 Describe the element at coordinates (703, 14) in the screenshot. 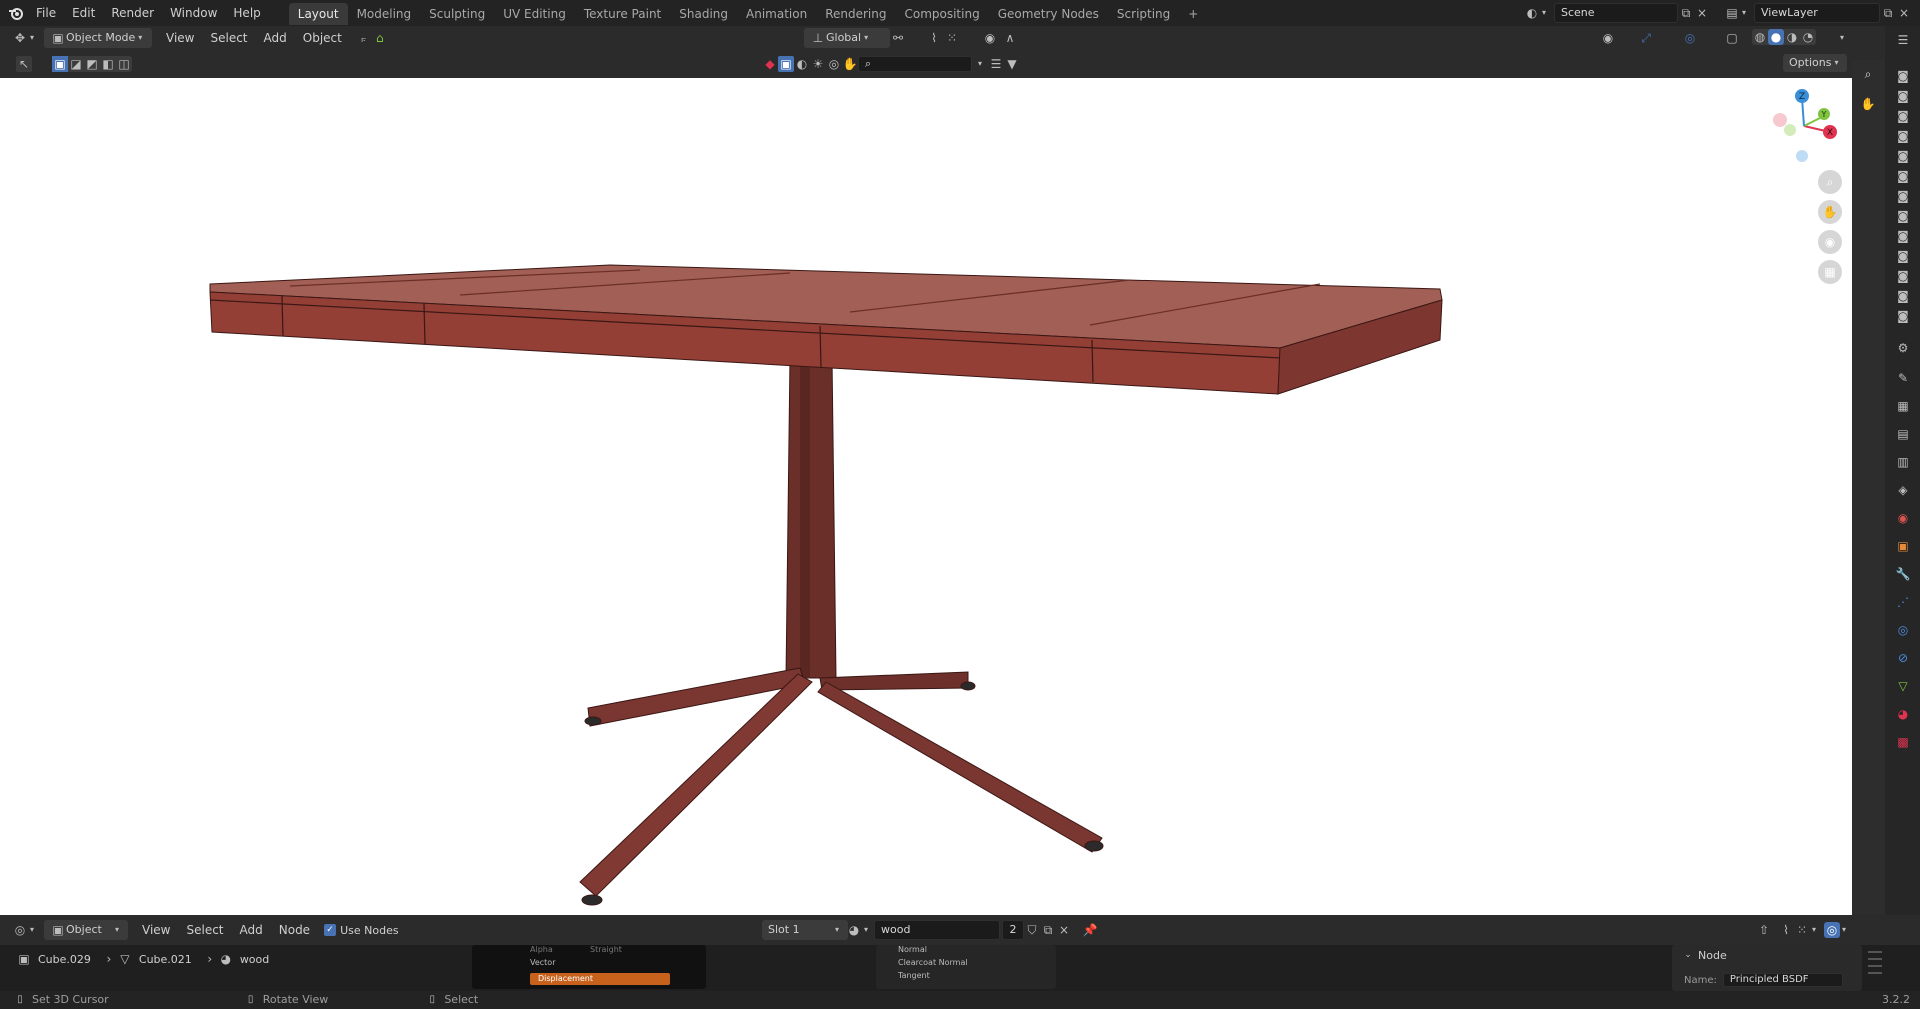

I see `tab-shading: Shading` at that location.